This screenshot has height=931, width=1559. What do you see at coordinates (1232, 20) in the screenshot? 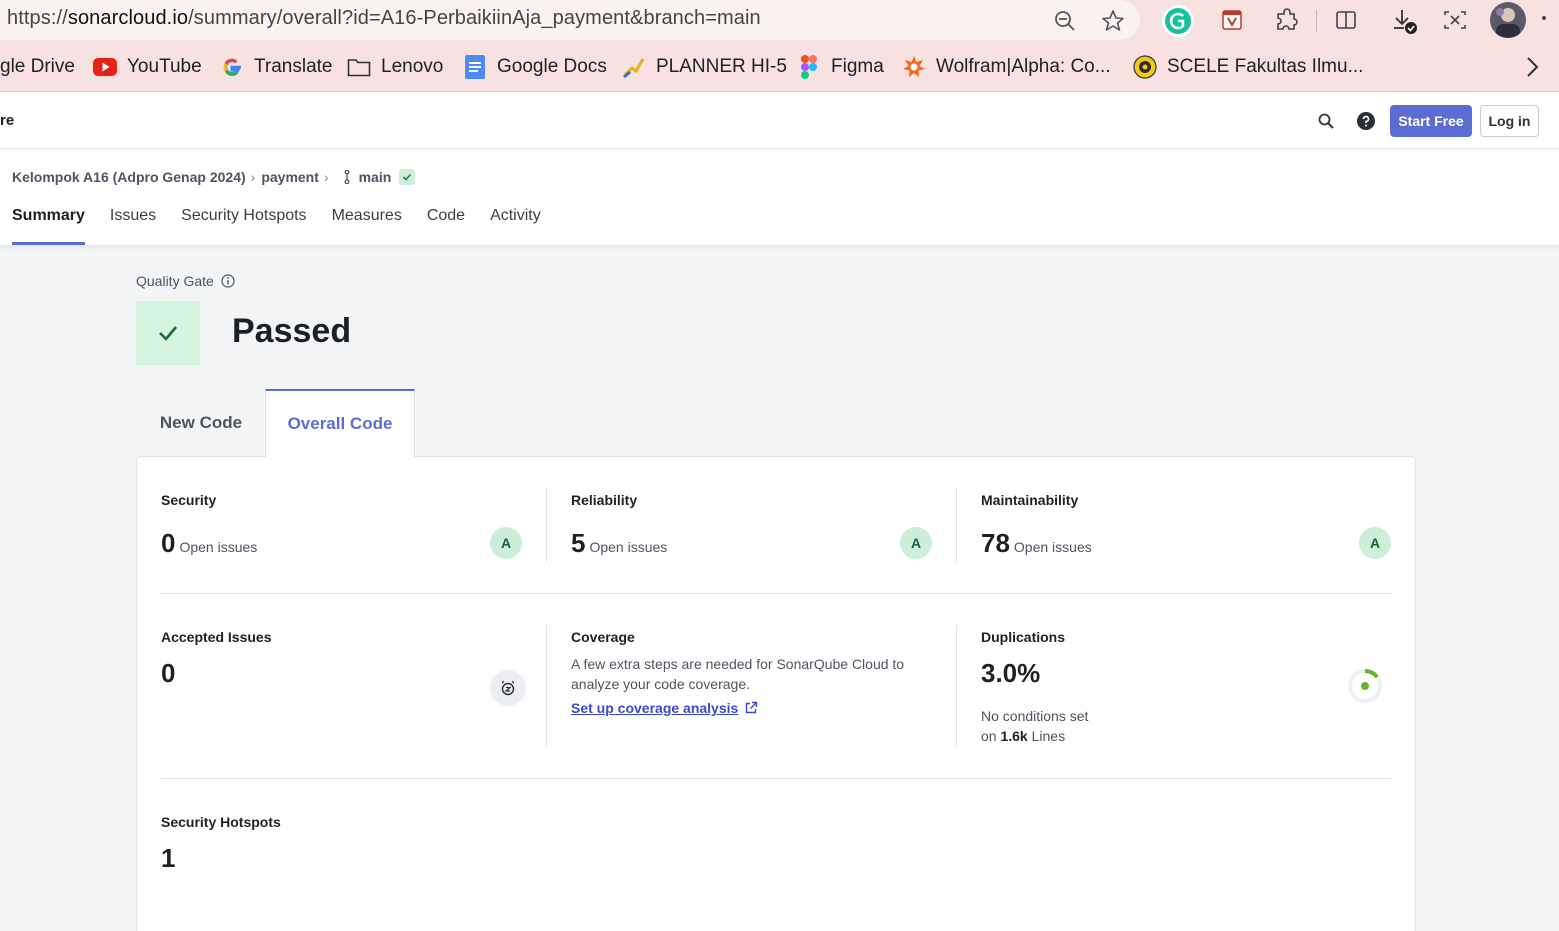
I see `shield-extension-icon` at bounding box center [1232, 20].